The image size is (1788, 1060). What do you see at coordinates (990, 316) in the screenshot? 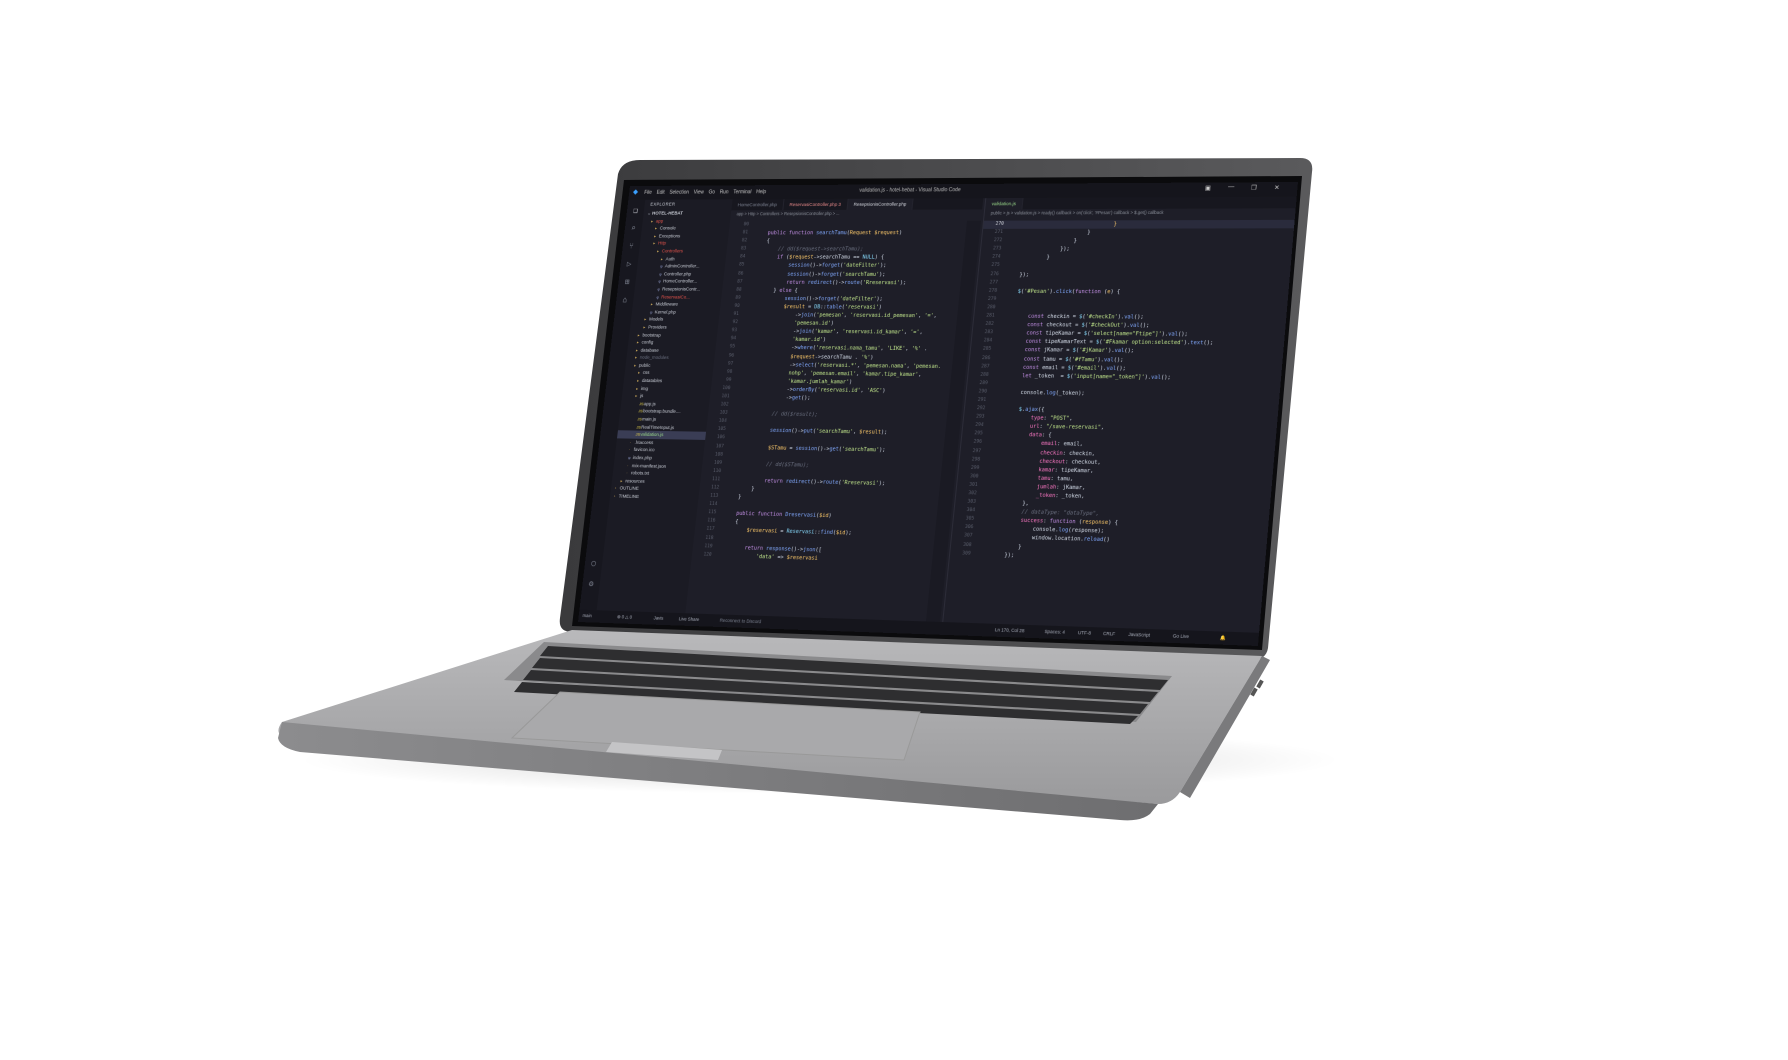
I see `line-number: 281` at bounding box center [990, 316].